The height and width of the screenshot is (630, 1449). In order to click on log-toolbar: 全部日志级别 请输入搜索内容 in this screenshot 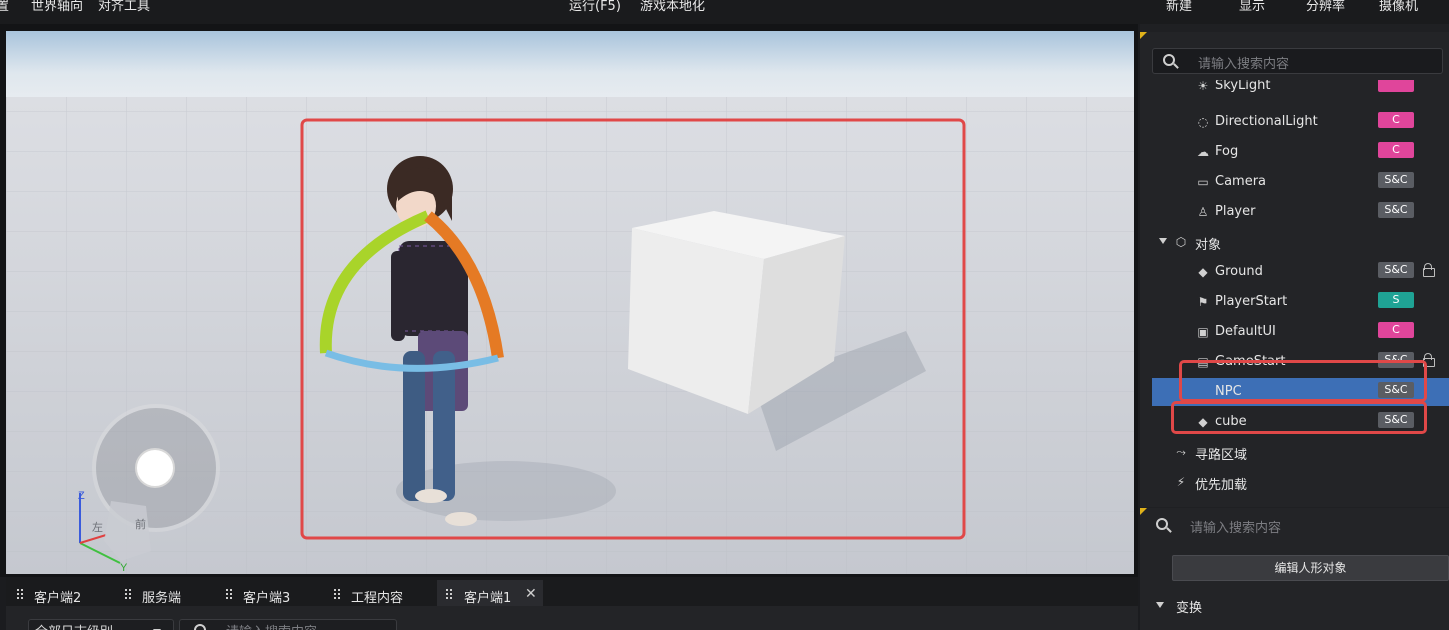, I will do `click(572, 618)`.